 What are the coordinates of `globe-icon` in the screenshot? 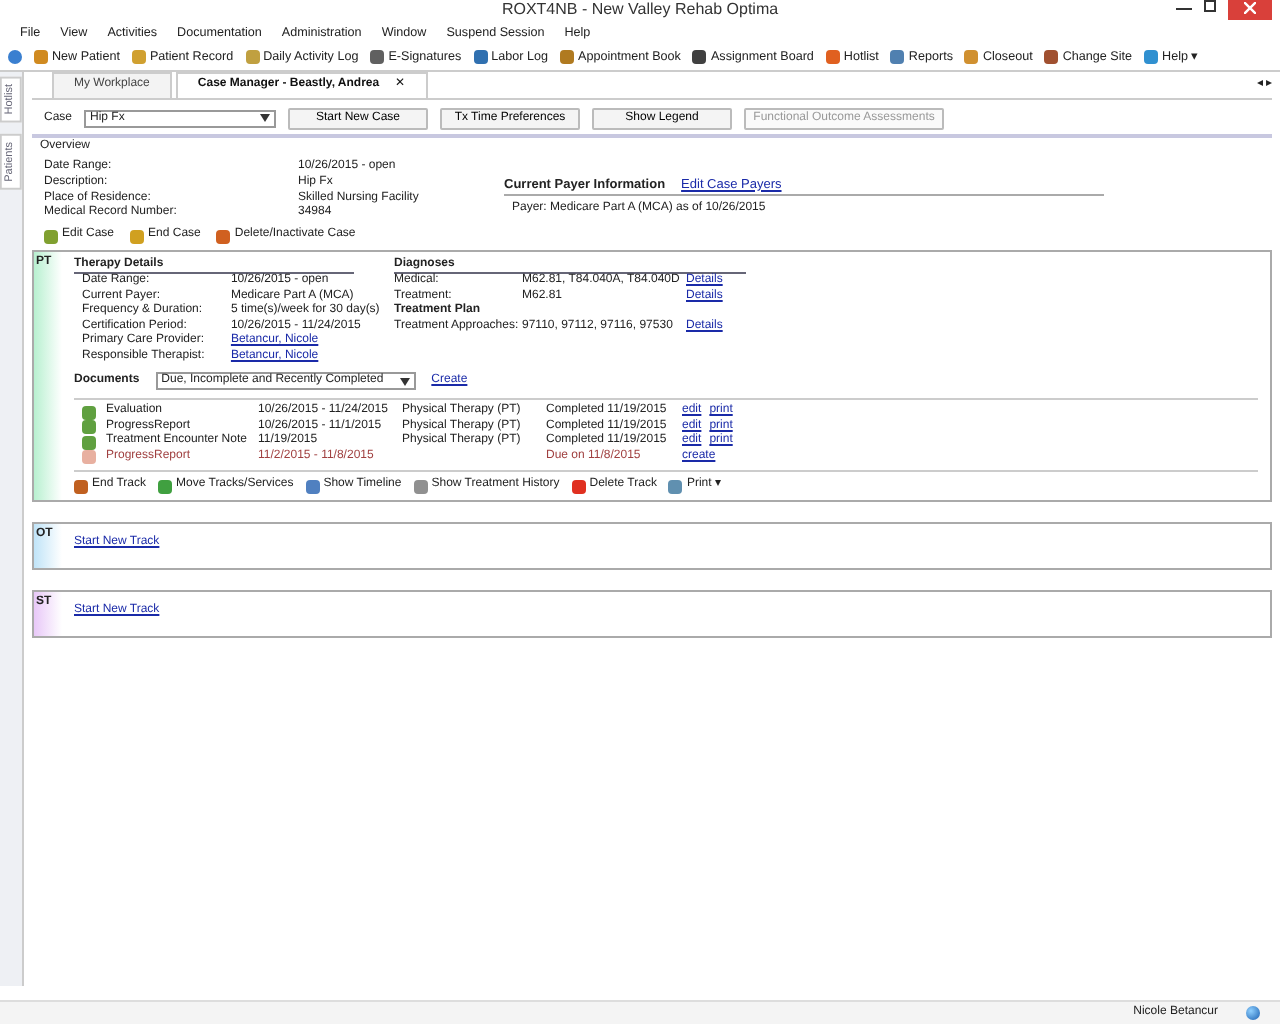 It's located at (1253, 1013).